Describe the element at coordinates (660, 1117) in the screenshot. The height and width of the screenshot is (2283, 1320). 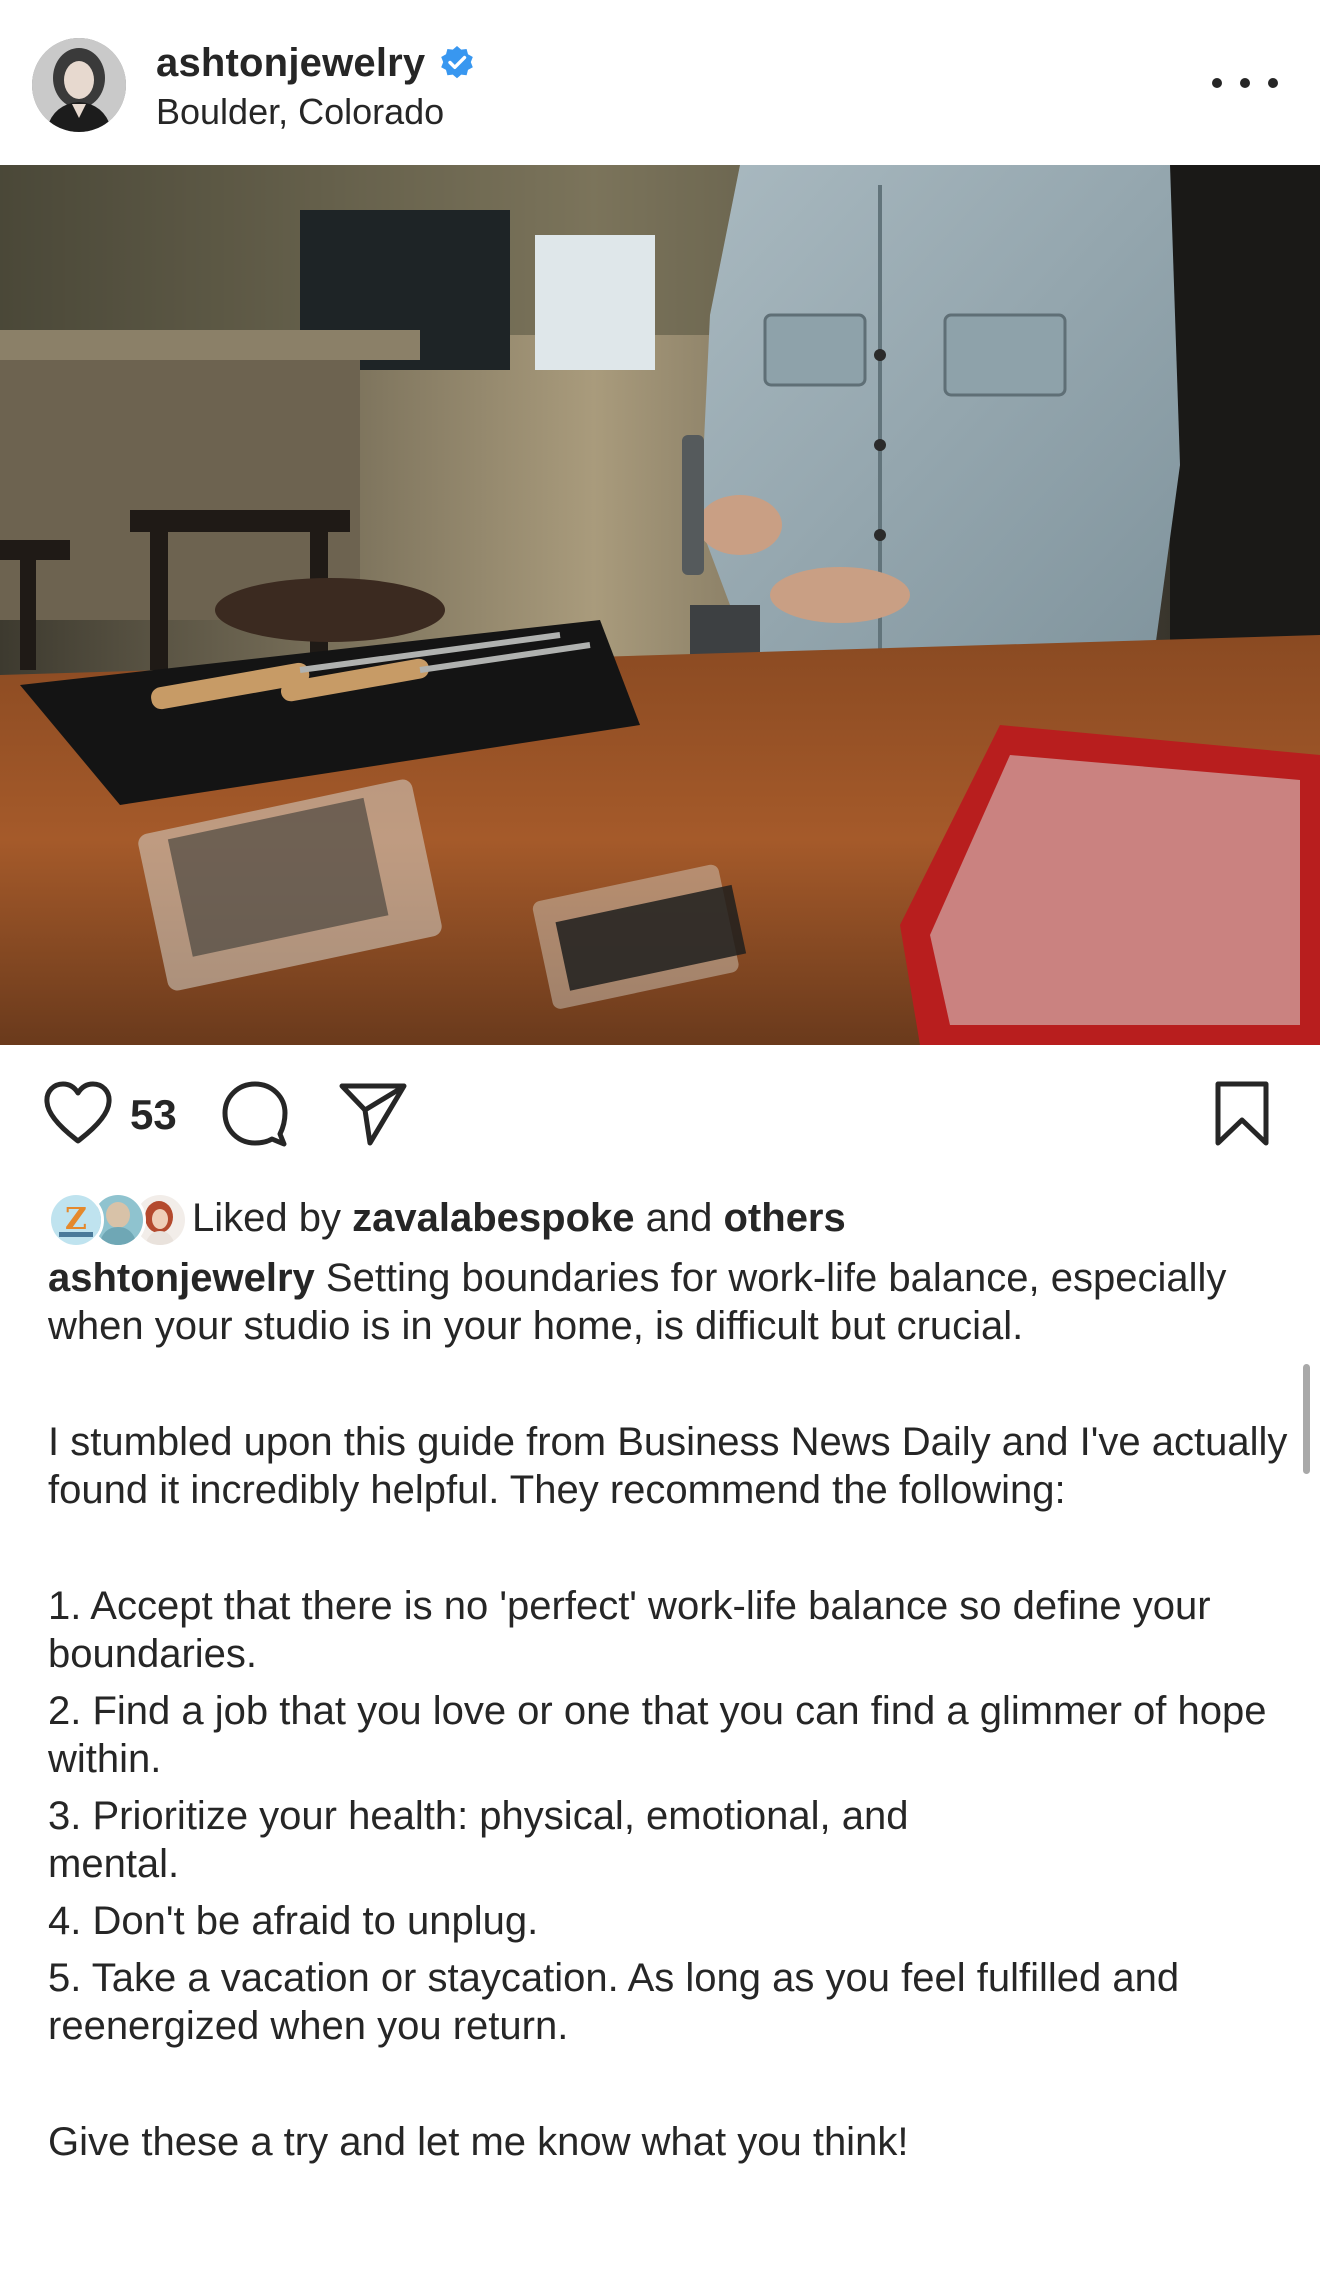
I see `action-bar` at that location.